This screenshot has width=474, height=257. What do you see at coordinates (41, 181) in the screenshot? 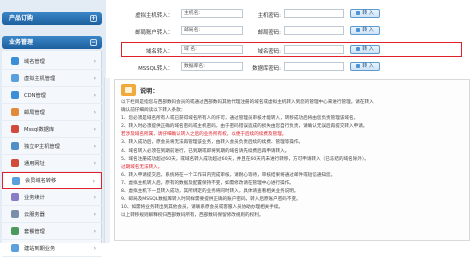
I see `sidebar-item-label: 会员域名转移` at bounding box center [41, 181].